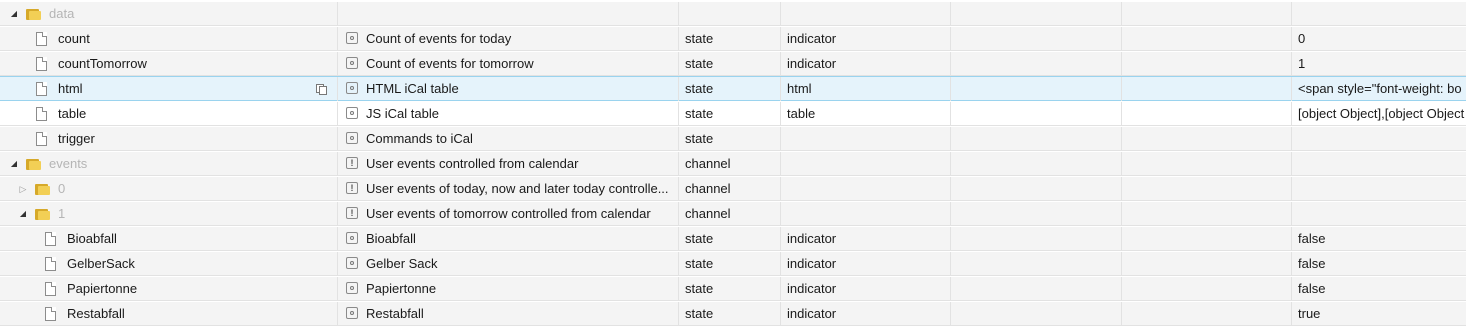 The image size is (1466, 328). I want to click on object-name: GelberSack, so click(101, 263).